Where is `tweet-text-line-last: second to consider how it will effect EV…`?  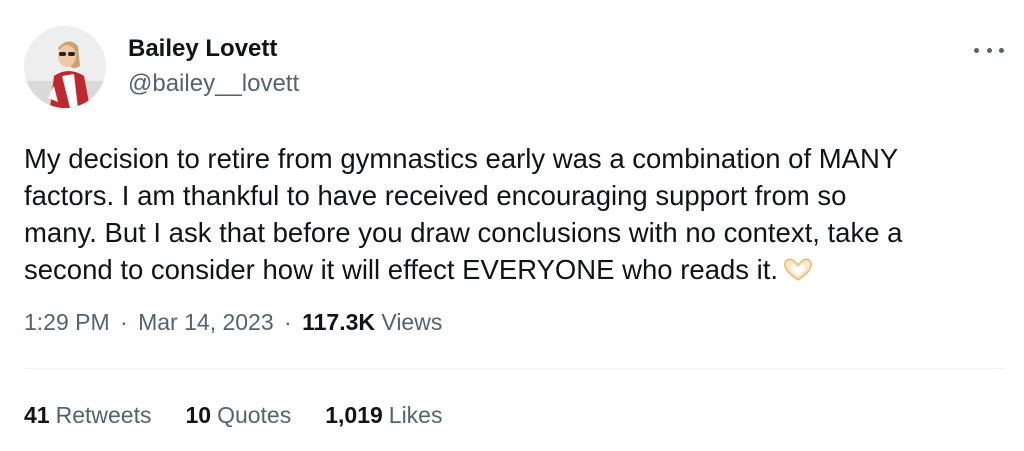 tweet-text-line-last: second to consider how it will effect EV… is located at coordinates (516, 271).